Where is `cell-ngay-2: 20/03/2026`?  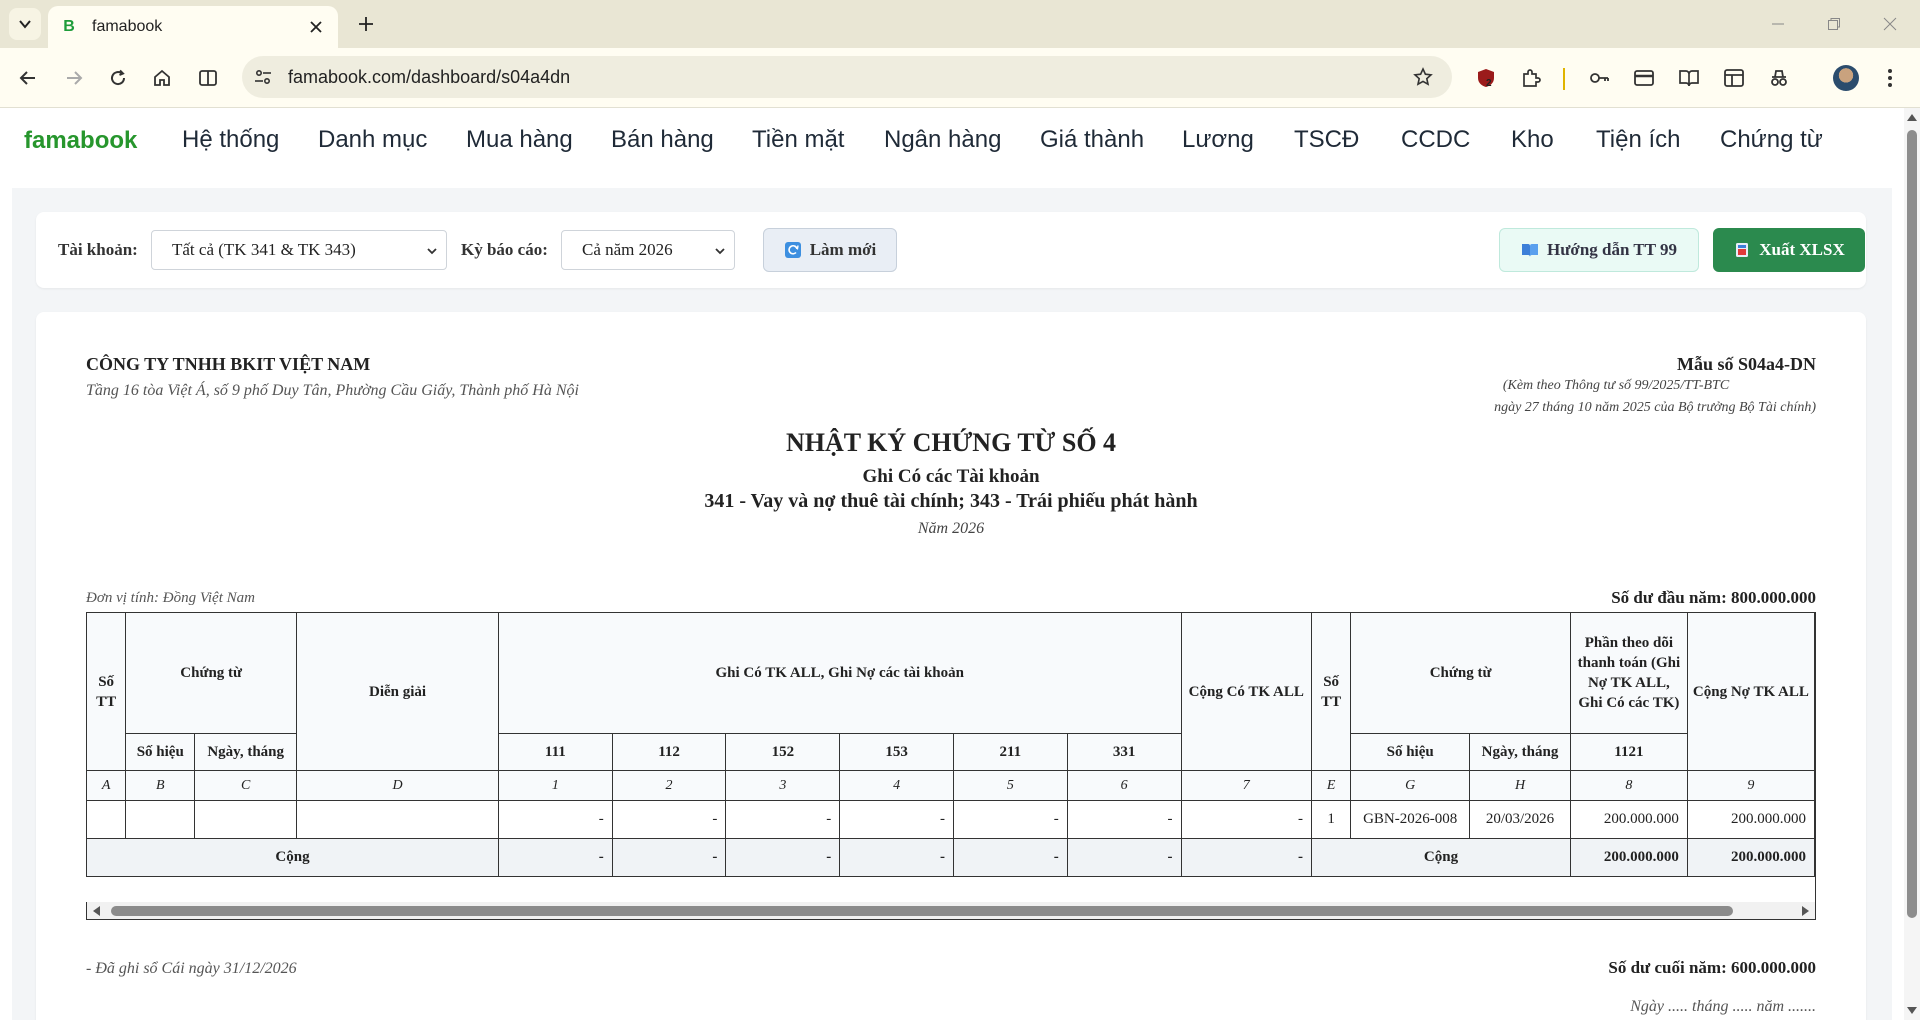
cell-ngay-2: 20/03/2026 is located at coordinates (1520, 819).